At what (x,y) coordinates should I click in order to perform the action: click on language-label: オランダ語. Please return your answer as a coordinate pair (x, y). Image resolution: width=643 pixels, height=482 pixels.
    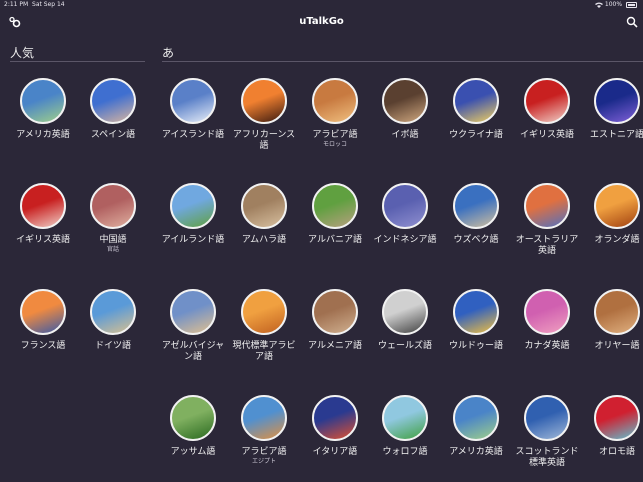
    Looking at the image, I should click on (617, 240).